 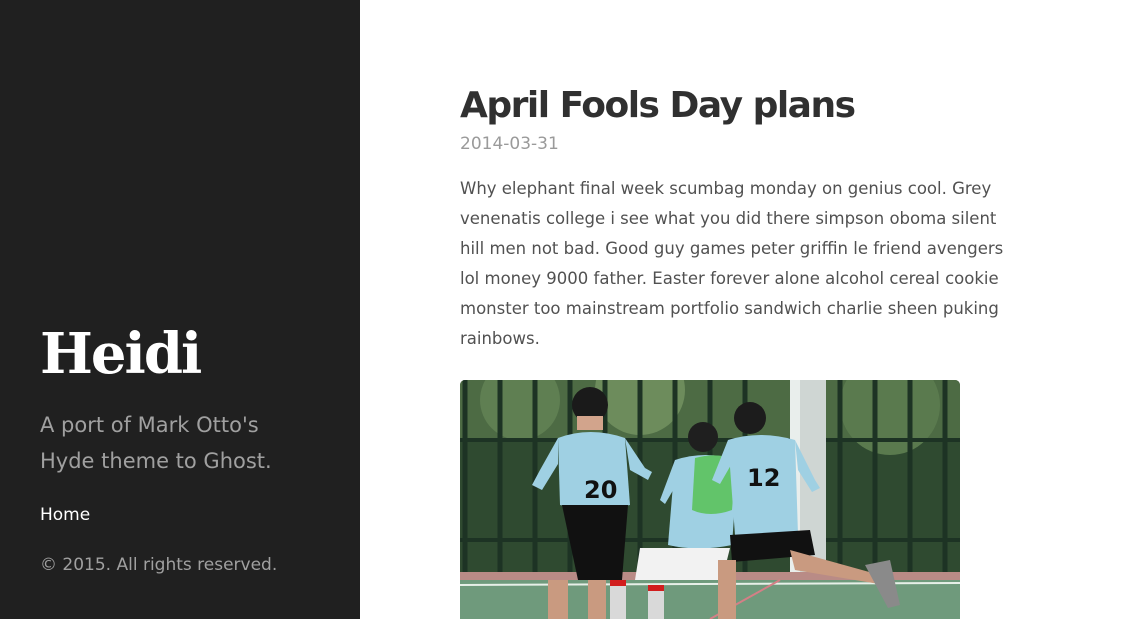 I want to click on site-tagline-line-1: A port of Mark Otto's, so click(x=149, y=425).